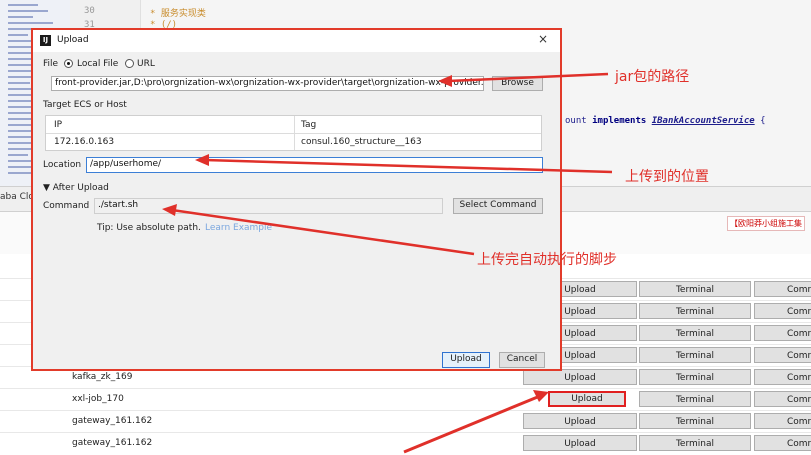  What do you see at coordinates (547, 260) in the screenshot?
I see `annotation-auto-script: 上传完自动执行的脚步` at bounding box center [547, 260].